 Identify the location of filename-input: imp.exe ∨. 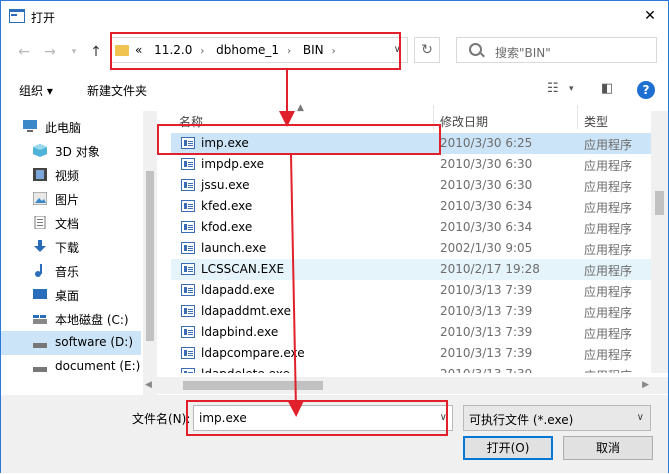
(323, 418).